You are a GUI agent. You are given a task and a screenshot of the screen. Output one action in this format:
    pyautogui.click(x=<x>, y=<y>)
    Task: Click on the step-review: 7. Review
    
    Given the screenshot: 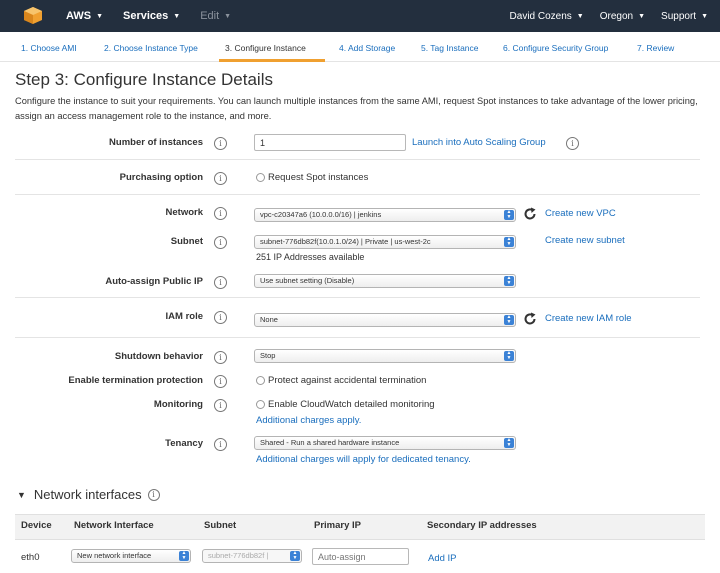 What is the action you would take?
    pyautogui.click(x=655, y=48)
    